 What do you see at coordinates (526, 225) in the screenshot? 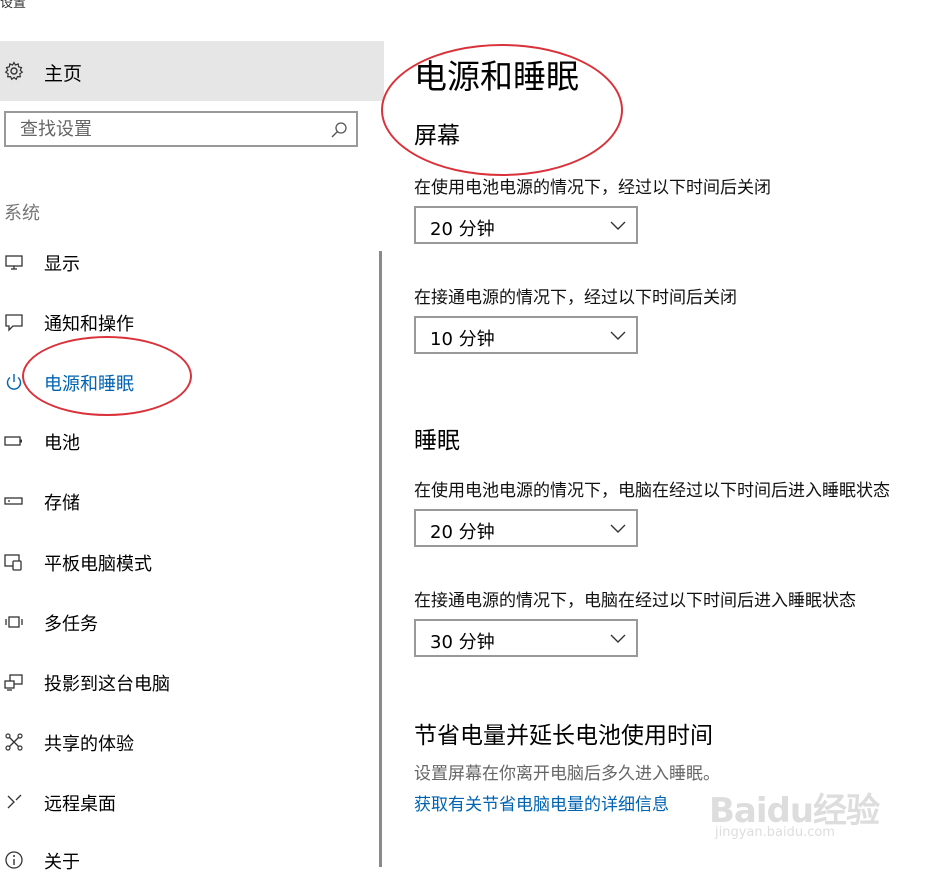
I see `screen-battery-dropdown: 20 分钟` at bounding box center [526, 225].